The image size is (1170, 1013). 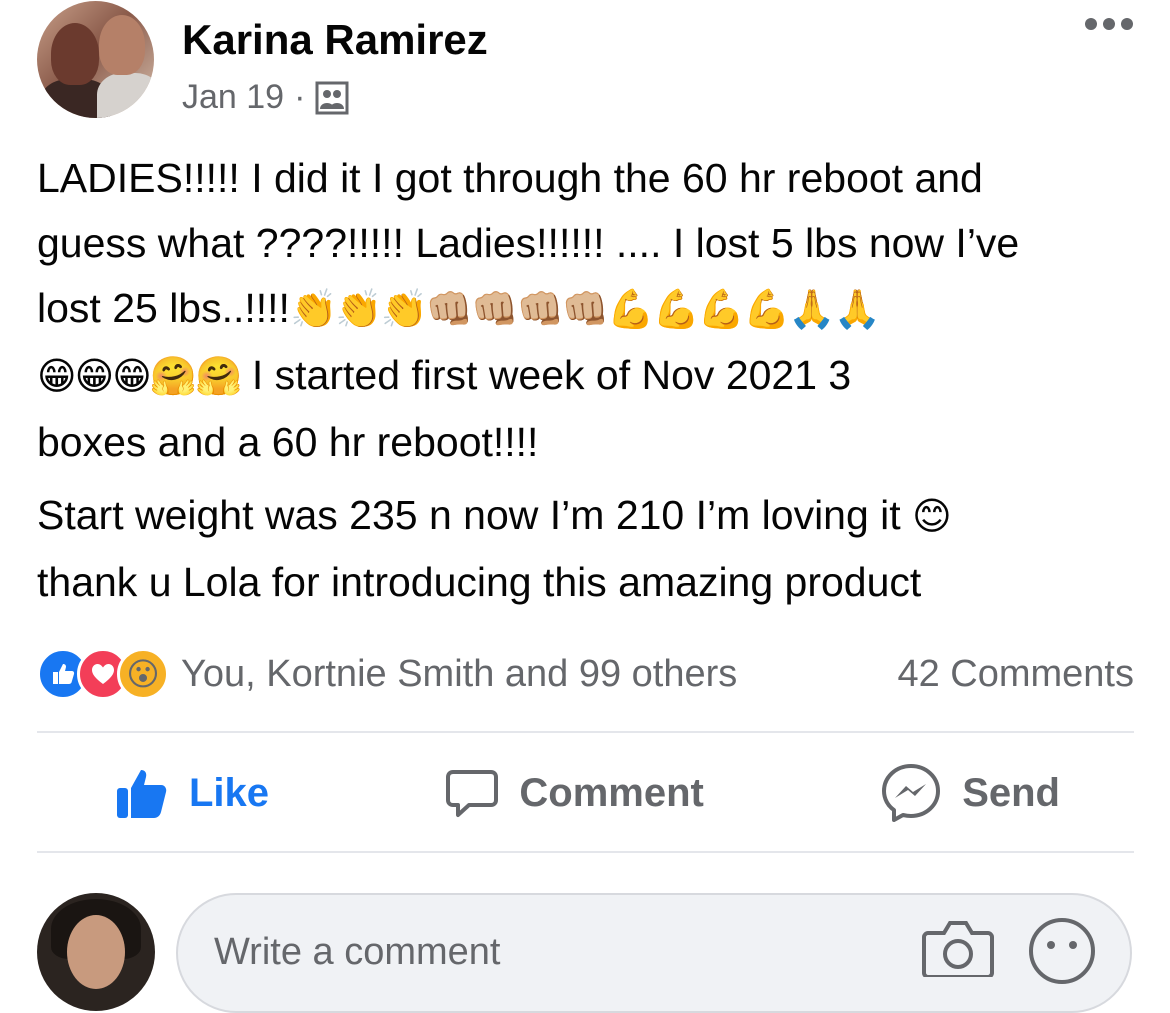 I want to click on action-bar: Like Comment Send, so click(x=585, y=793).